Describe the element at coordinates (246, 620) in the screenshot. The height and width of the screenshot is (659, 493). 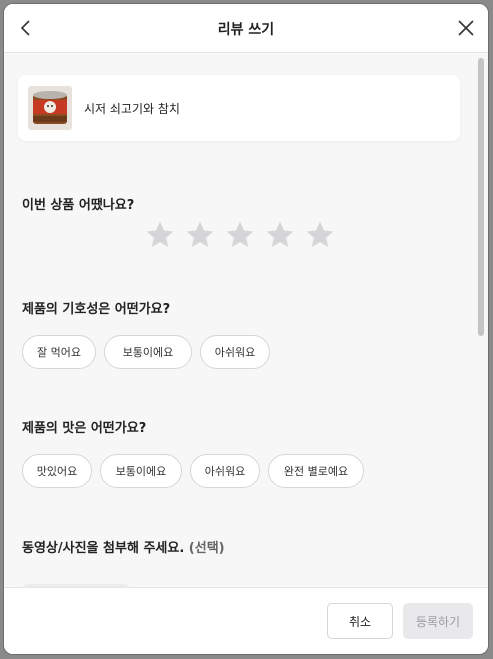
I see `modal-footer: 취소 등록하기` at that location.